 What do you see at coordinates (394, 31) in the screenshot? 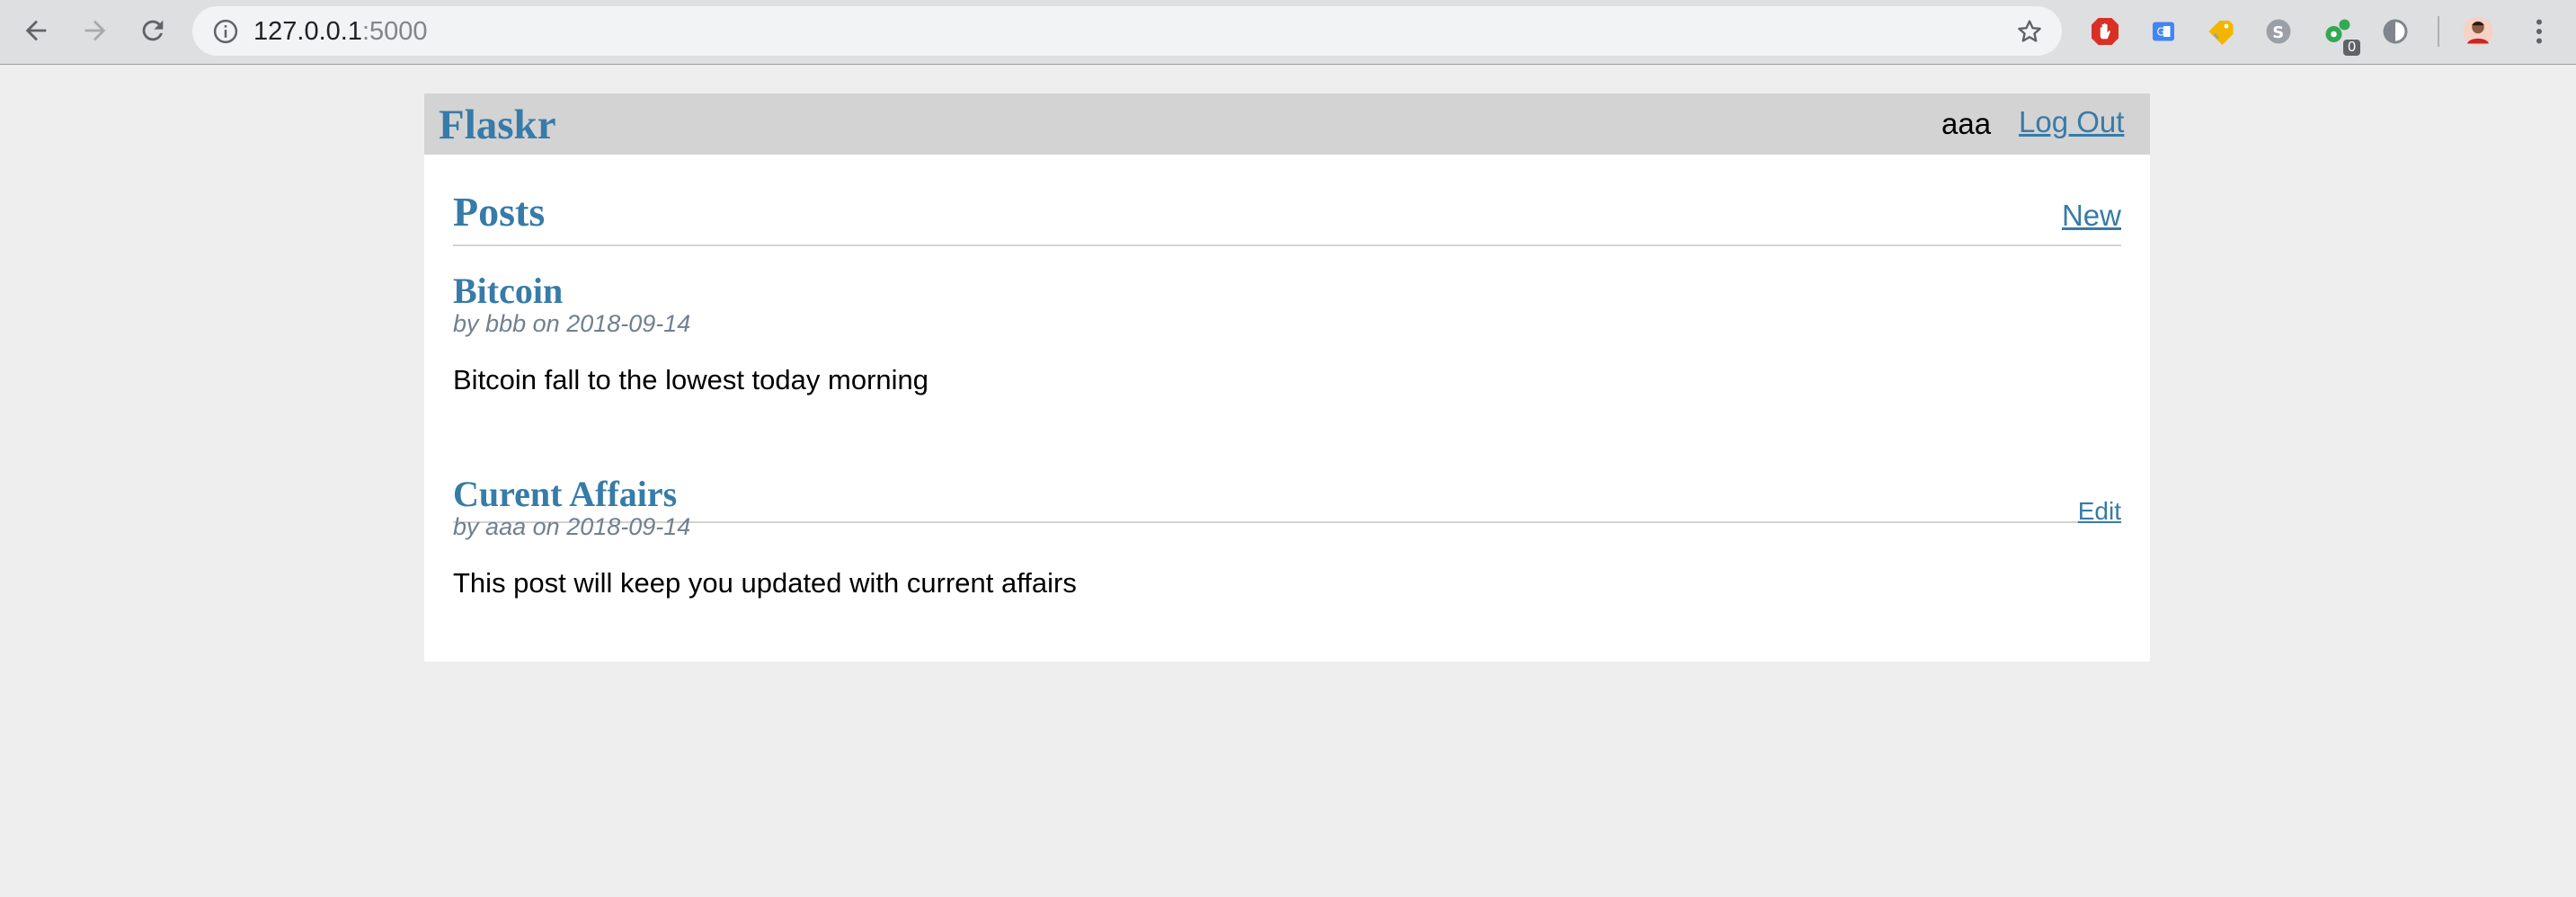
I see `url-port: :5000` at bounding box center [394, 31].